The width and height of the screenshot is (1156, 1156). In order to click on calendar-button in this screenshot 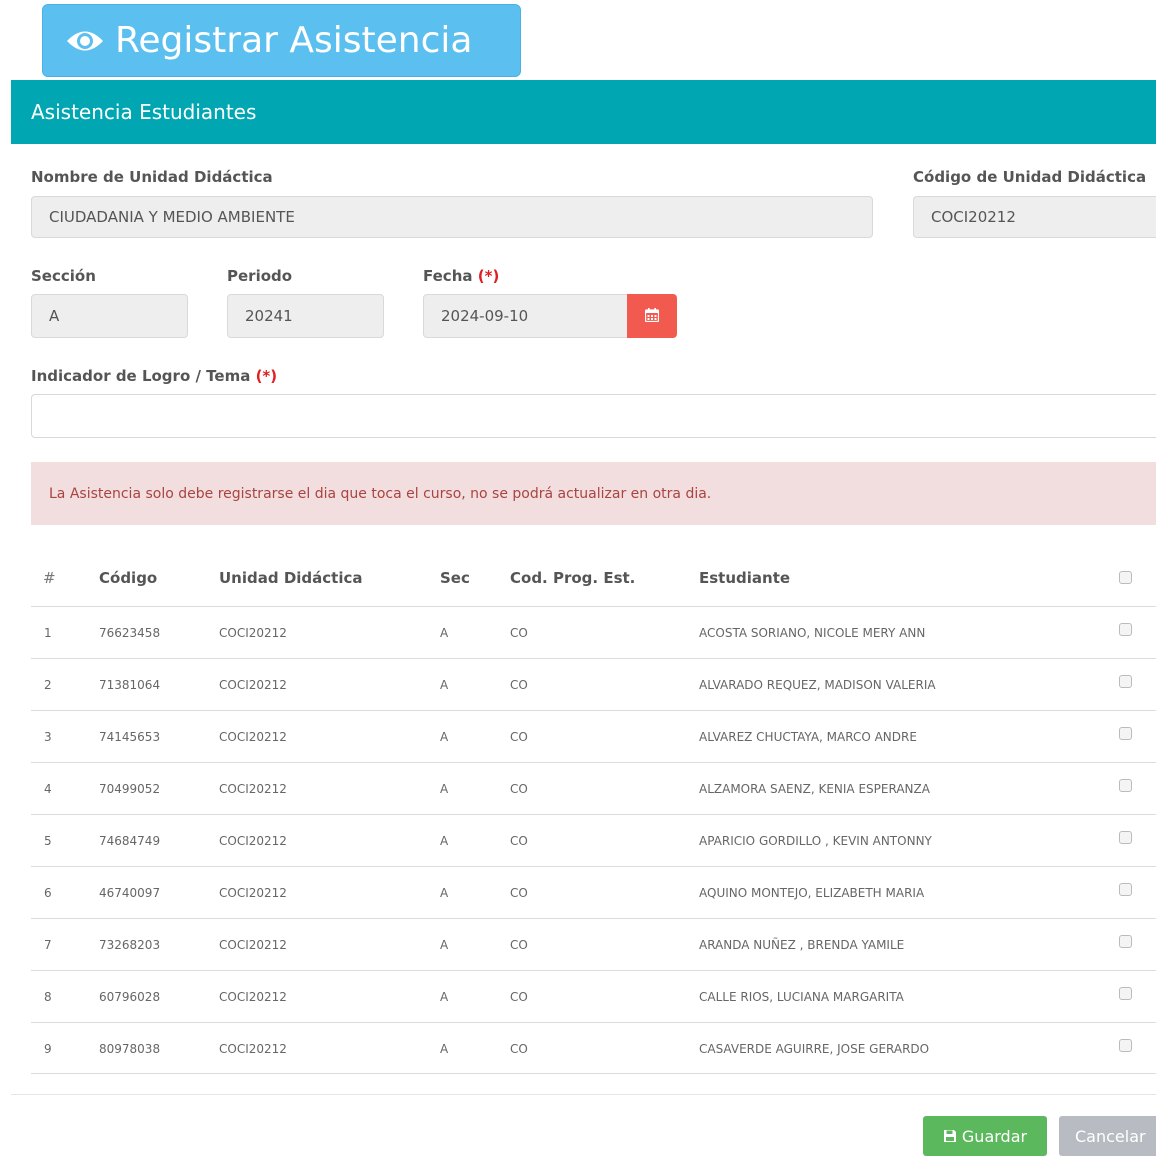, I will do `click(652, 316)`.